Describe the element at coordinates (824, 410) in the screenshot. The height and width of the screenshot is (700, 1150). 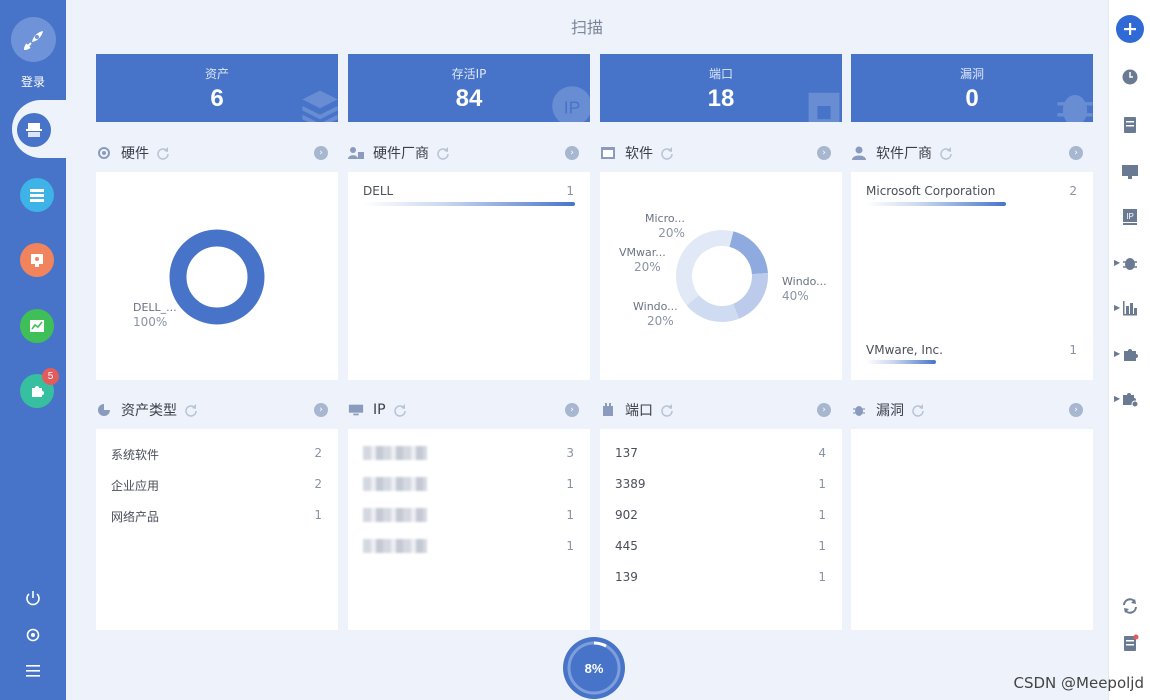
I see `port-more-button: ›` at that location.